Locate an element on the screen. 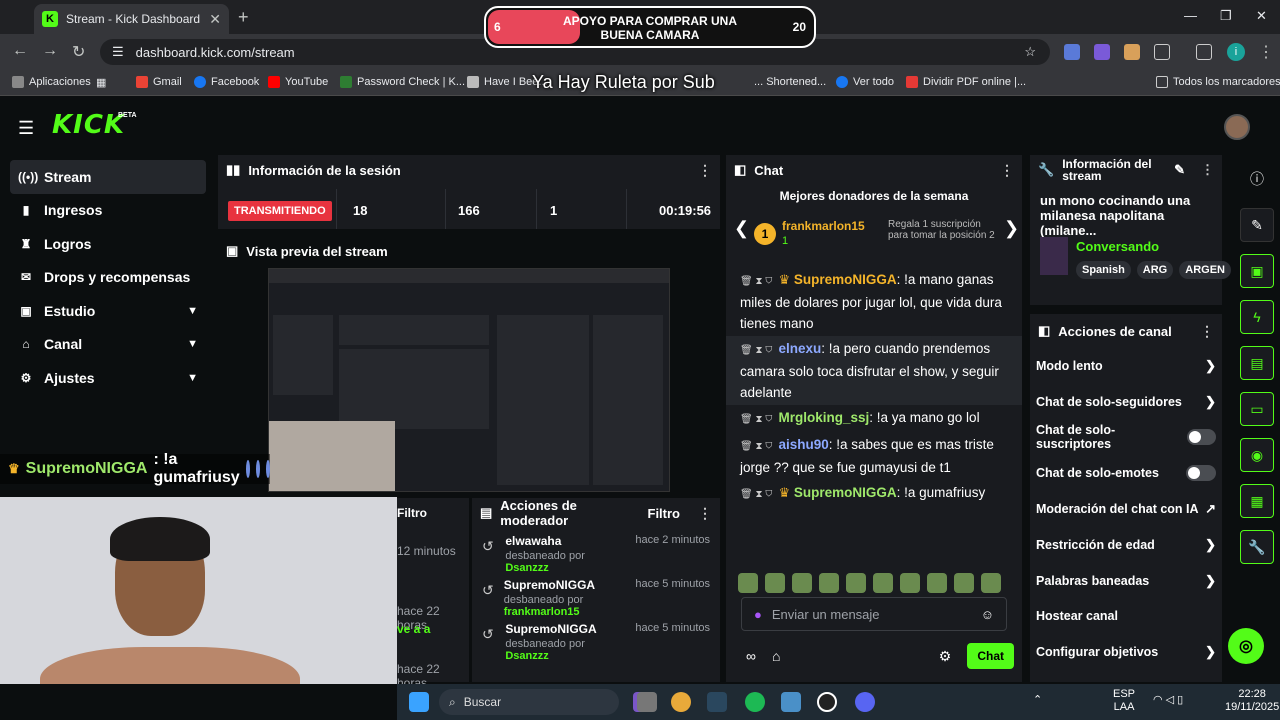 The height and width of the screenshot is (720, 1280). discord-icon is located at coordinates (865, 702).